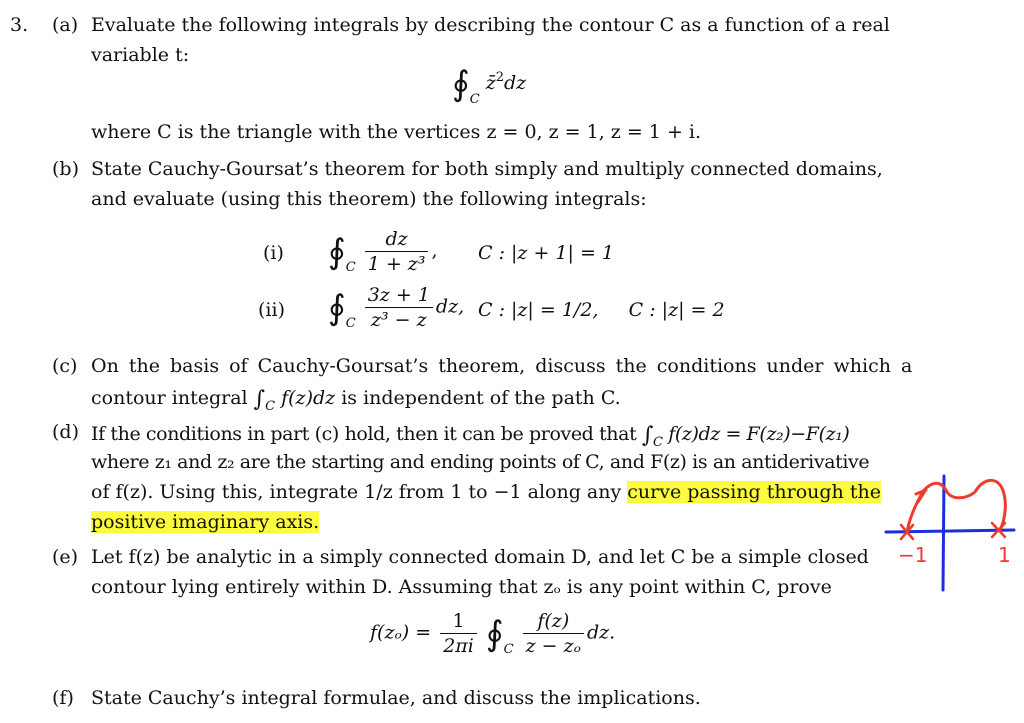 The width and height of the screenshot is (1024, 723). Describe the element at coordinates (434, 250) in the screenshot. I see `suffix: ,` at that location.